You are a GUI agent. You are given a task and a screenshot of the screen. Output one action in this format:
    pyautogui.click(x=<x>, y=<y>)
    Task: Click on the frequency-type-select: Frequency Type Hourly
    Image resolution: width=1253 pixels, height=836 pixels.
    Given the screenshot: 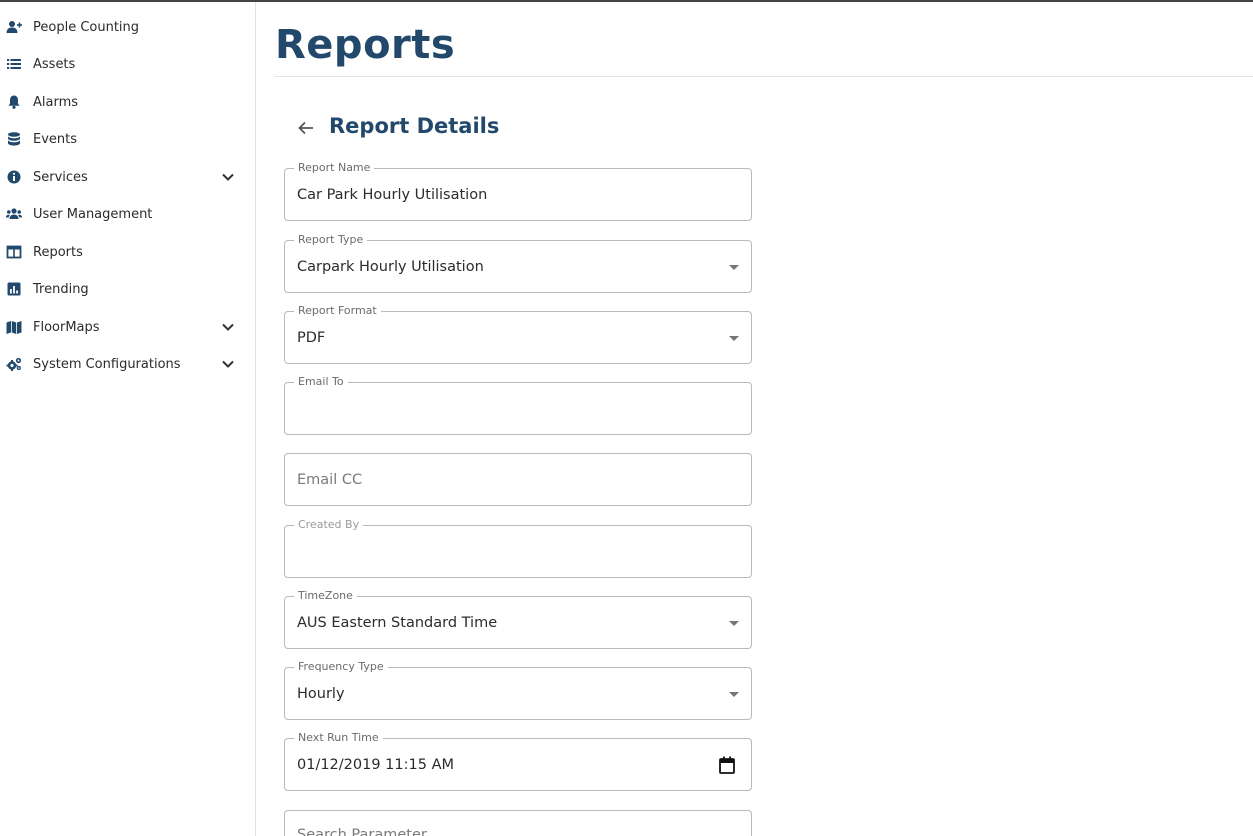 What is the action you would take?
    pyautogui.click(x=518, y=690)
    